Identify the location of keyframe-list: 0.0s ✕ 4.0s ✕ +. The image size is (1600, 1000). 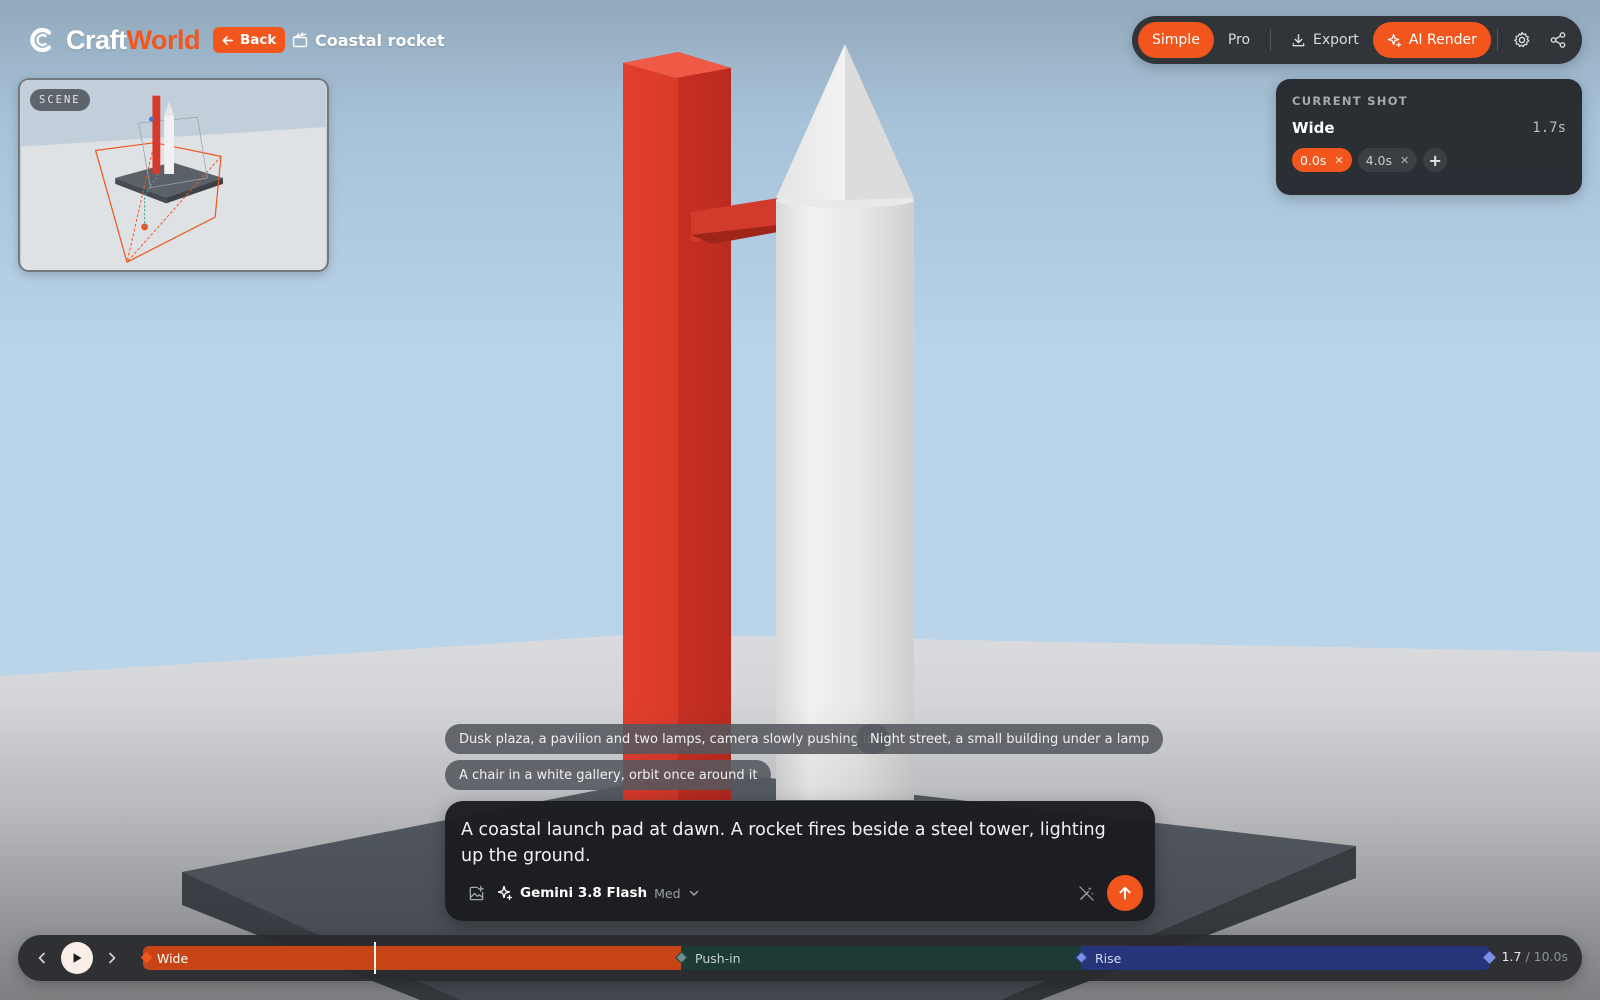
(1429, 160).